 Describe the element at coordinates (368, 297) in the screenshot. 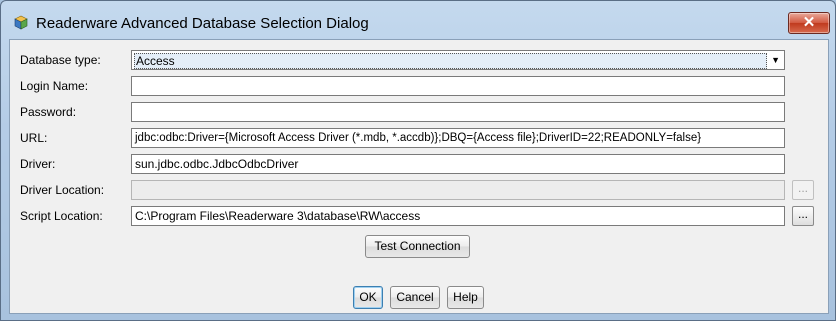

I see `ok-button: OK` at that location.